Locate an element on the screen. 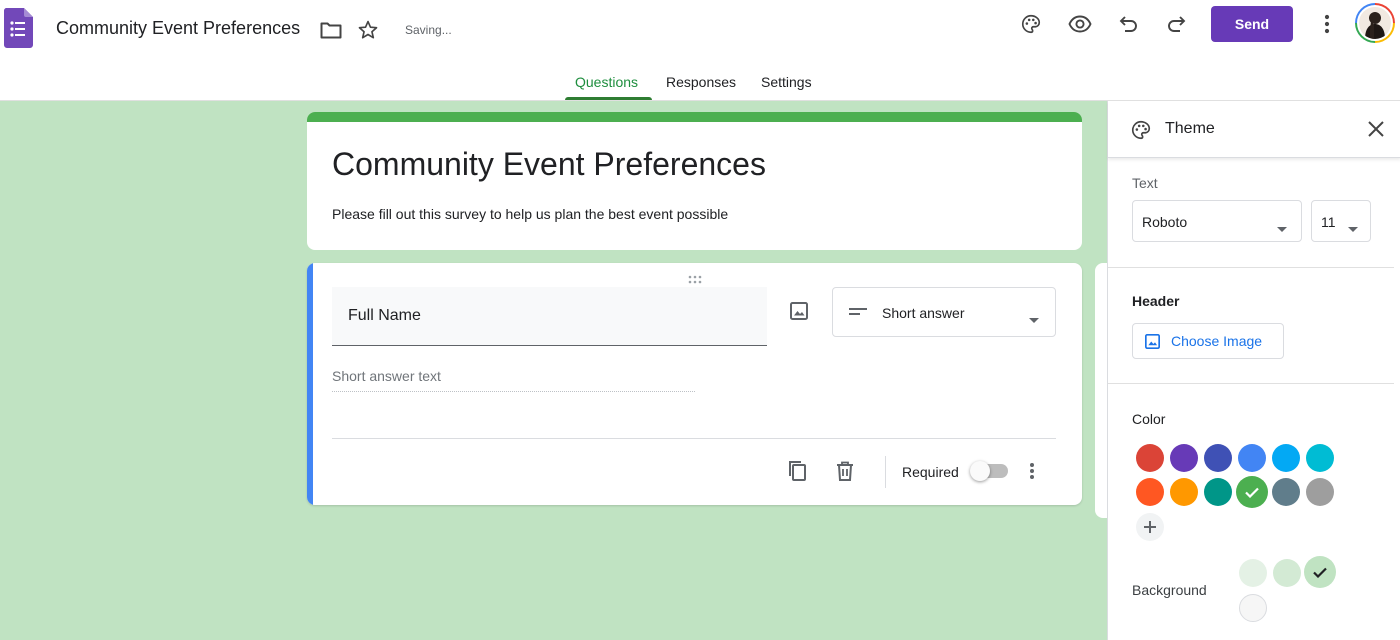 The width and height of the screenshot is (1400, 640). undo-icon is located at coordinates (1129, 24).